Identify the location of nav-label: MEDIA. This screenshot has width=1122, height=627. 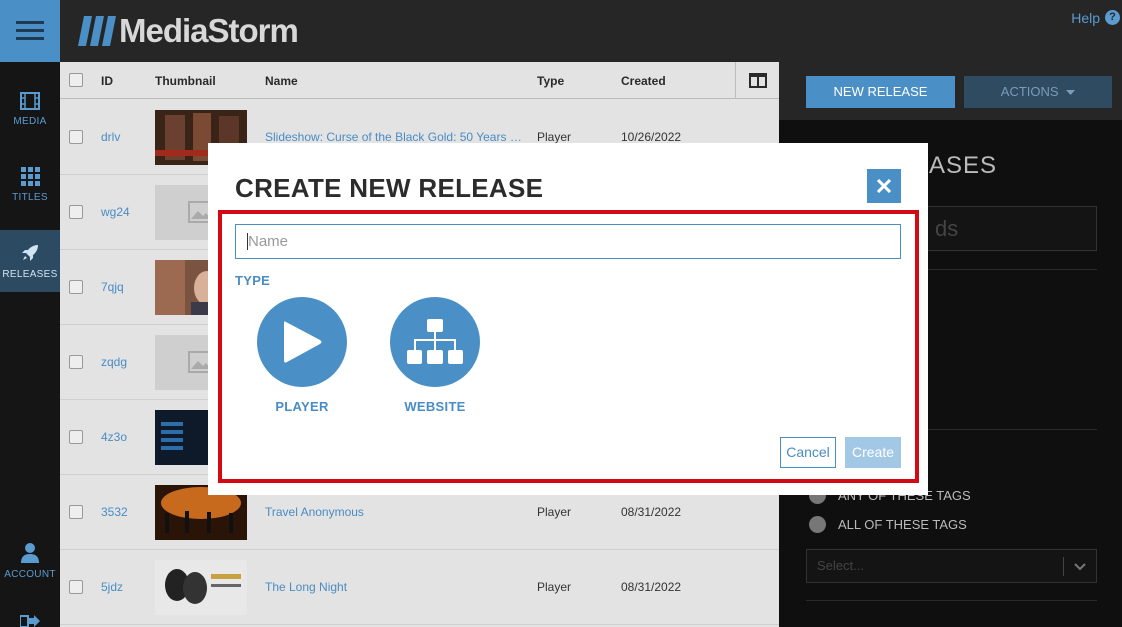
(30, 121).